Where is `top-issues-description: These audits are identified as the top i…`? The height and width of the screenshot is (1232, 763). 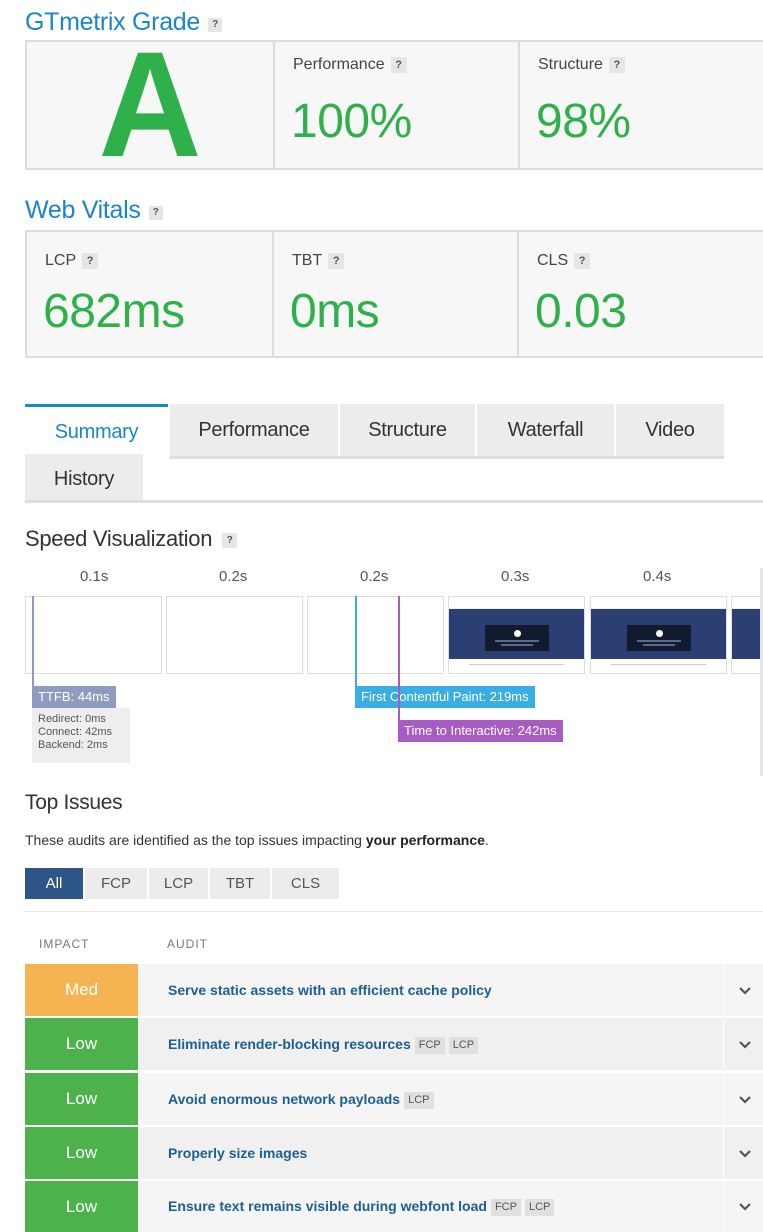
top-issues-description: These audits are identified as the top i… is located at coordinates (257, 840).